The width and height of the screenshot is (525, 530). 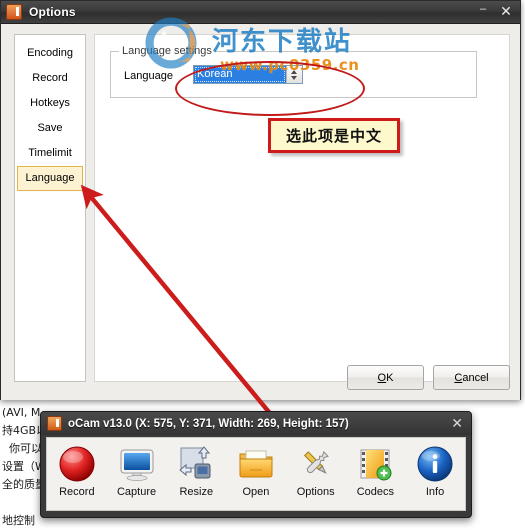 I want to click on toolbar-label-options: Options, so click(x=315, y=492).